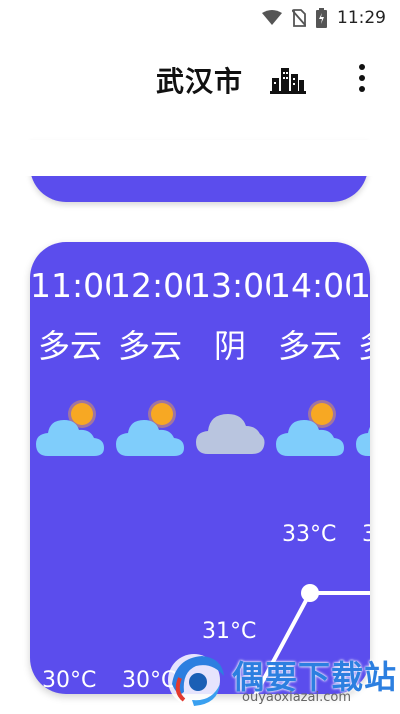 This screenshot has height=714, width=400. I want to click on more-vertical-icon, so click(362, 81).